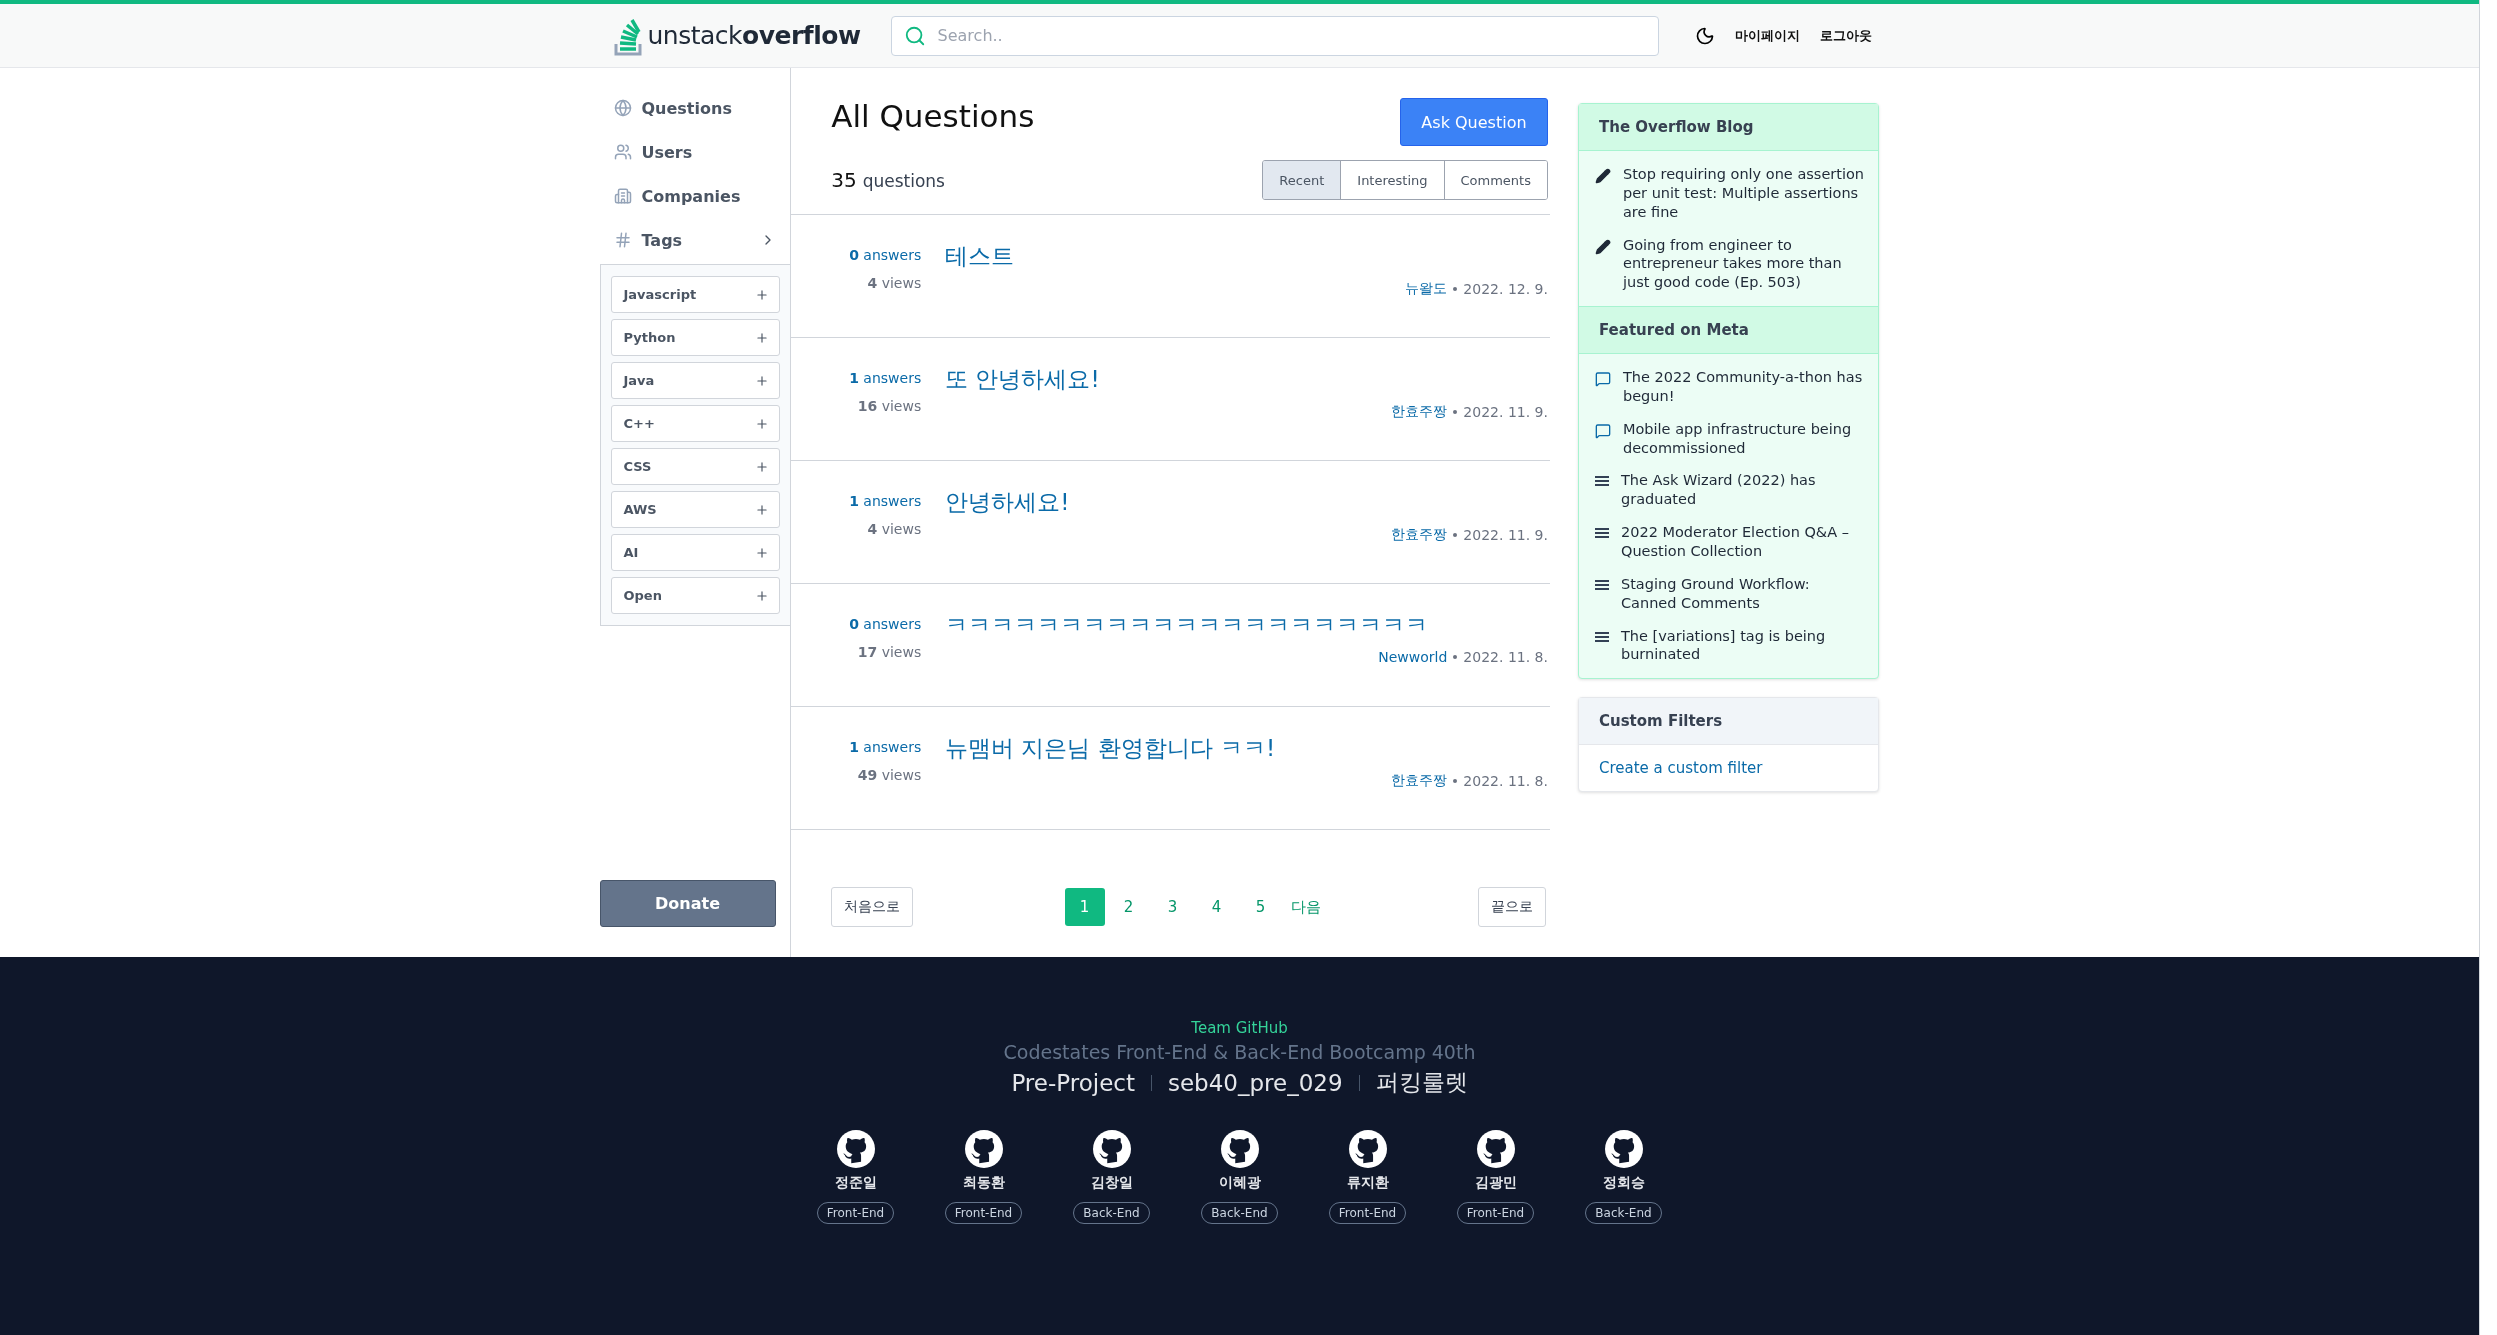 The width and height of the screenshot is (2497, 1335). What do you see at coordinates (1742, 593) in the screenshot?
I see `meta-link: Staging Ground Workflow: Canned Comments` at bounding box center [1742, 593].